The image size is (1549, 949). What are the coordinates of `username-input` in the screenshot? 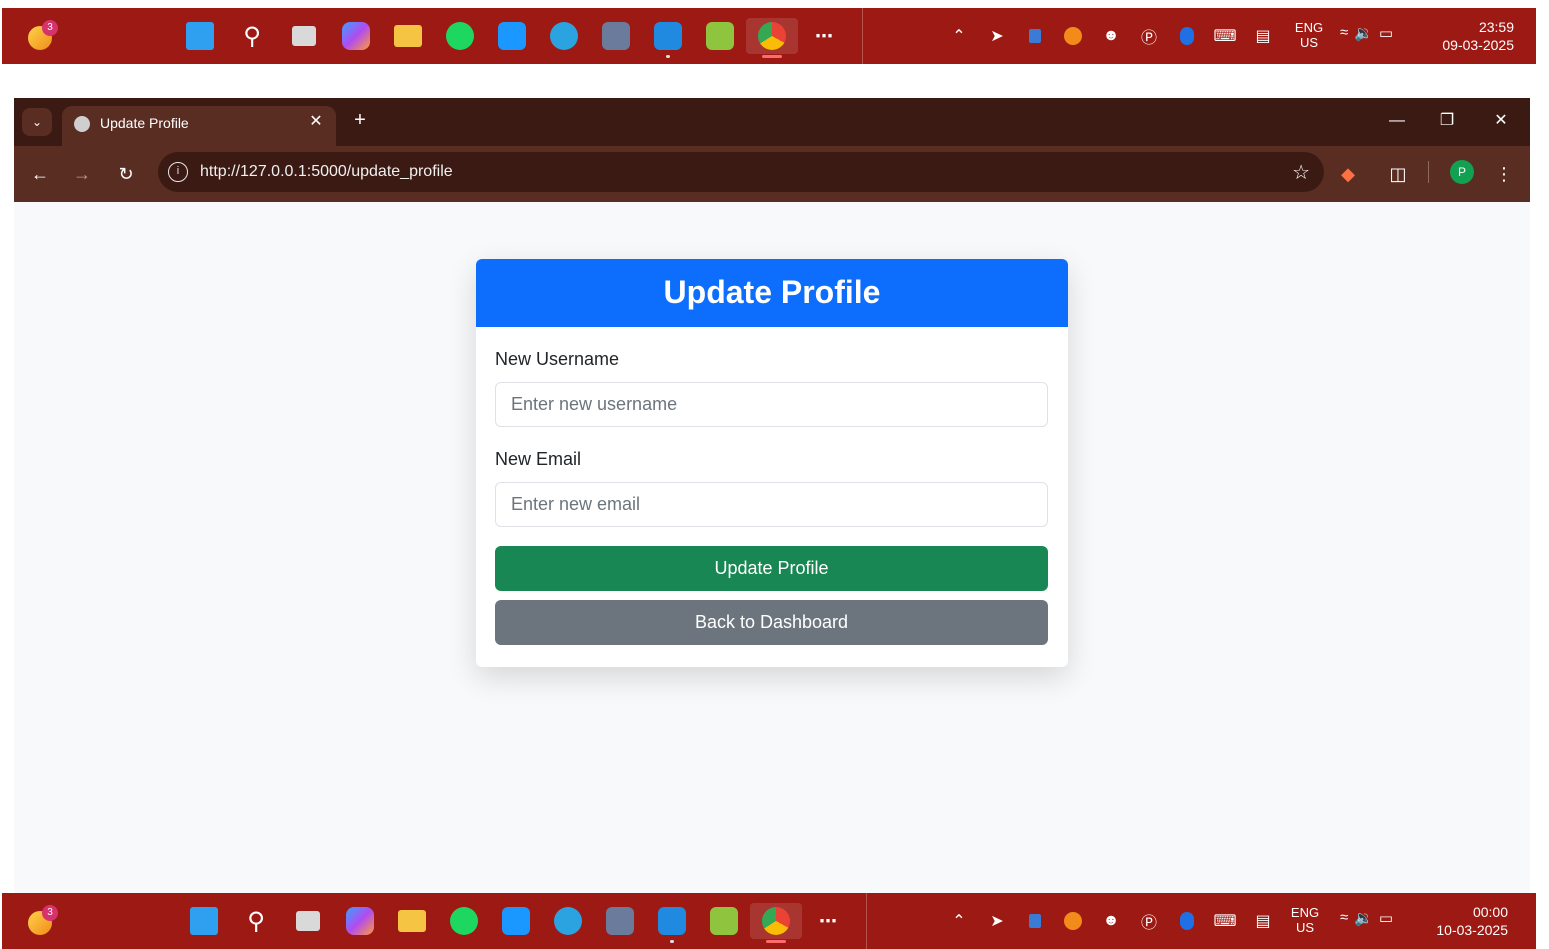 It's located at (771, 404).